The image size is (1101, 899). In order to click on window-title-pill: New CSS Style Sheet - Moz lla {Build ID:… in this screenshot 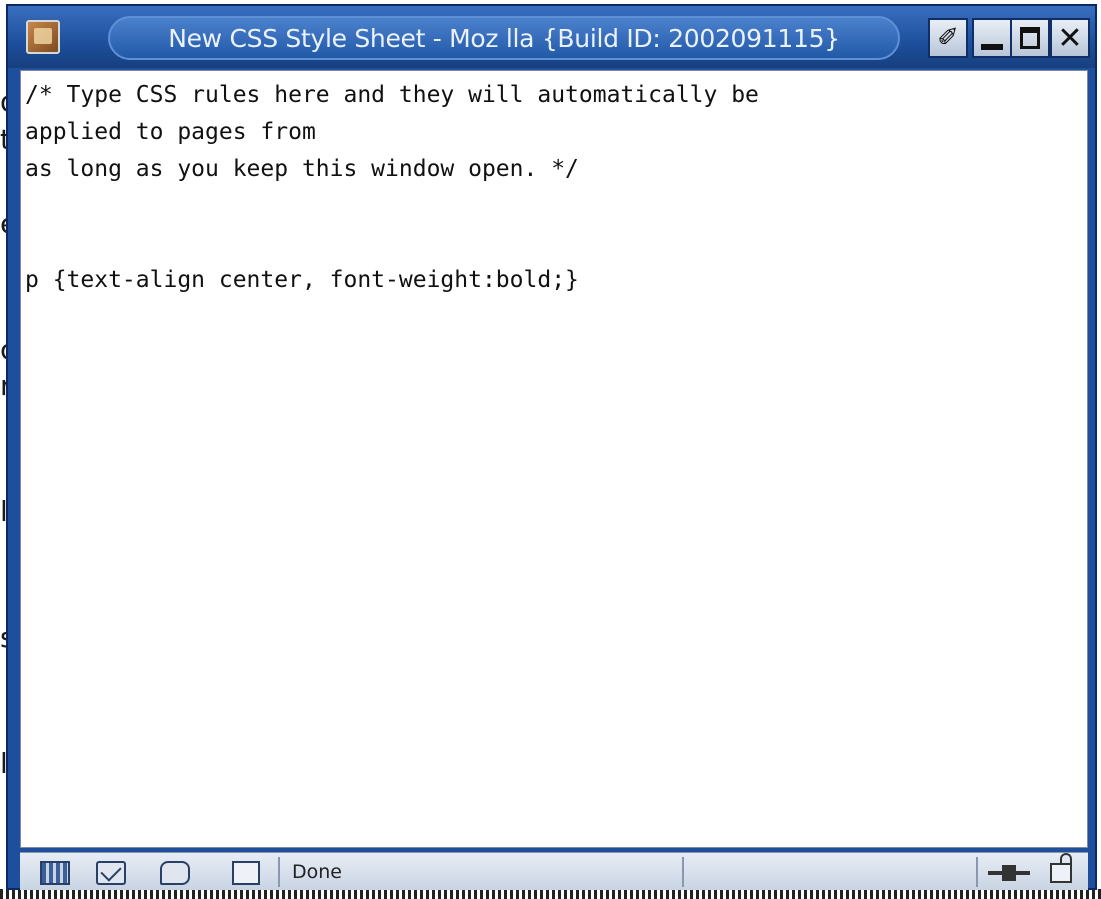, I will do `click(504, 38)`.